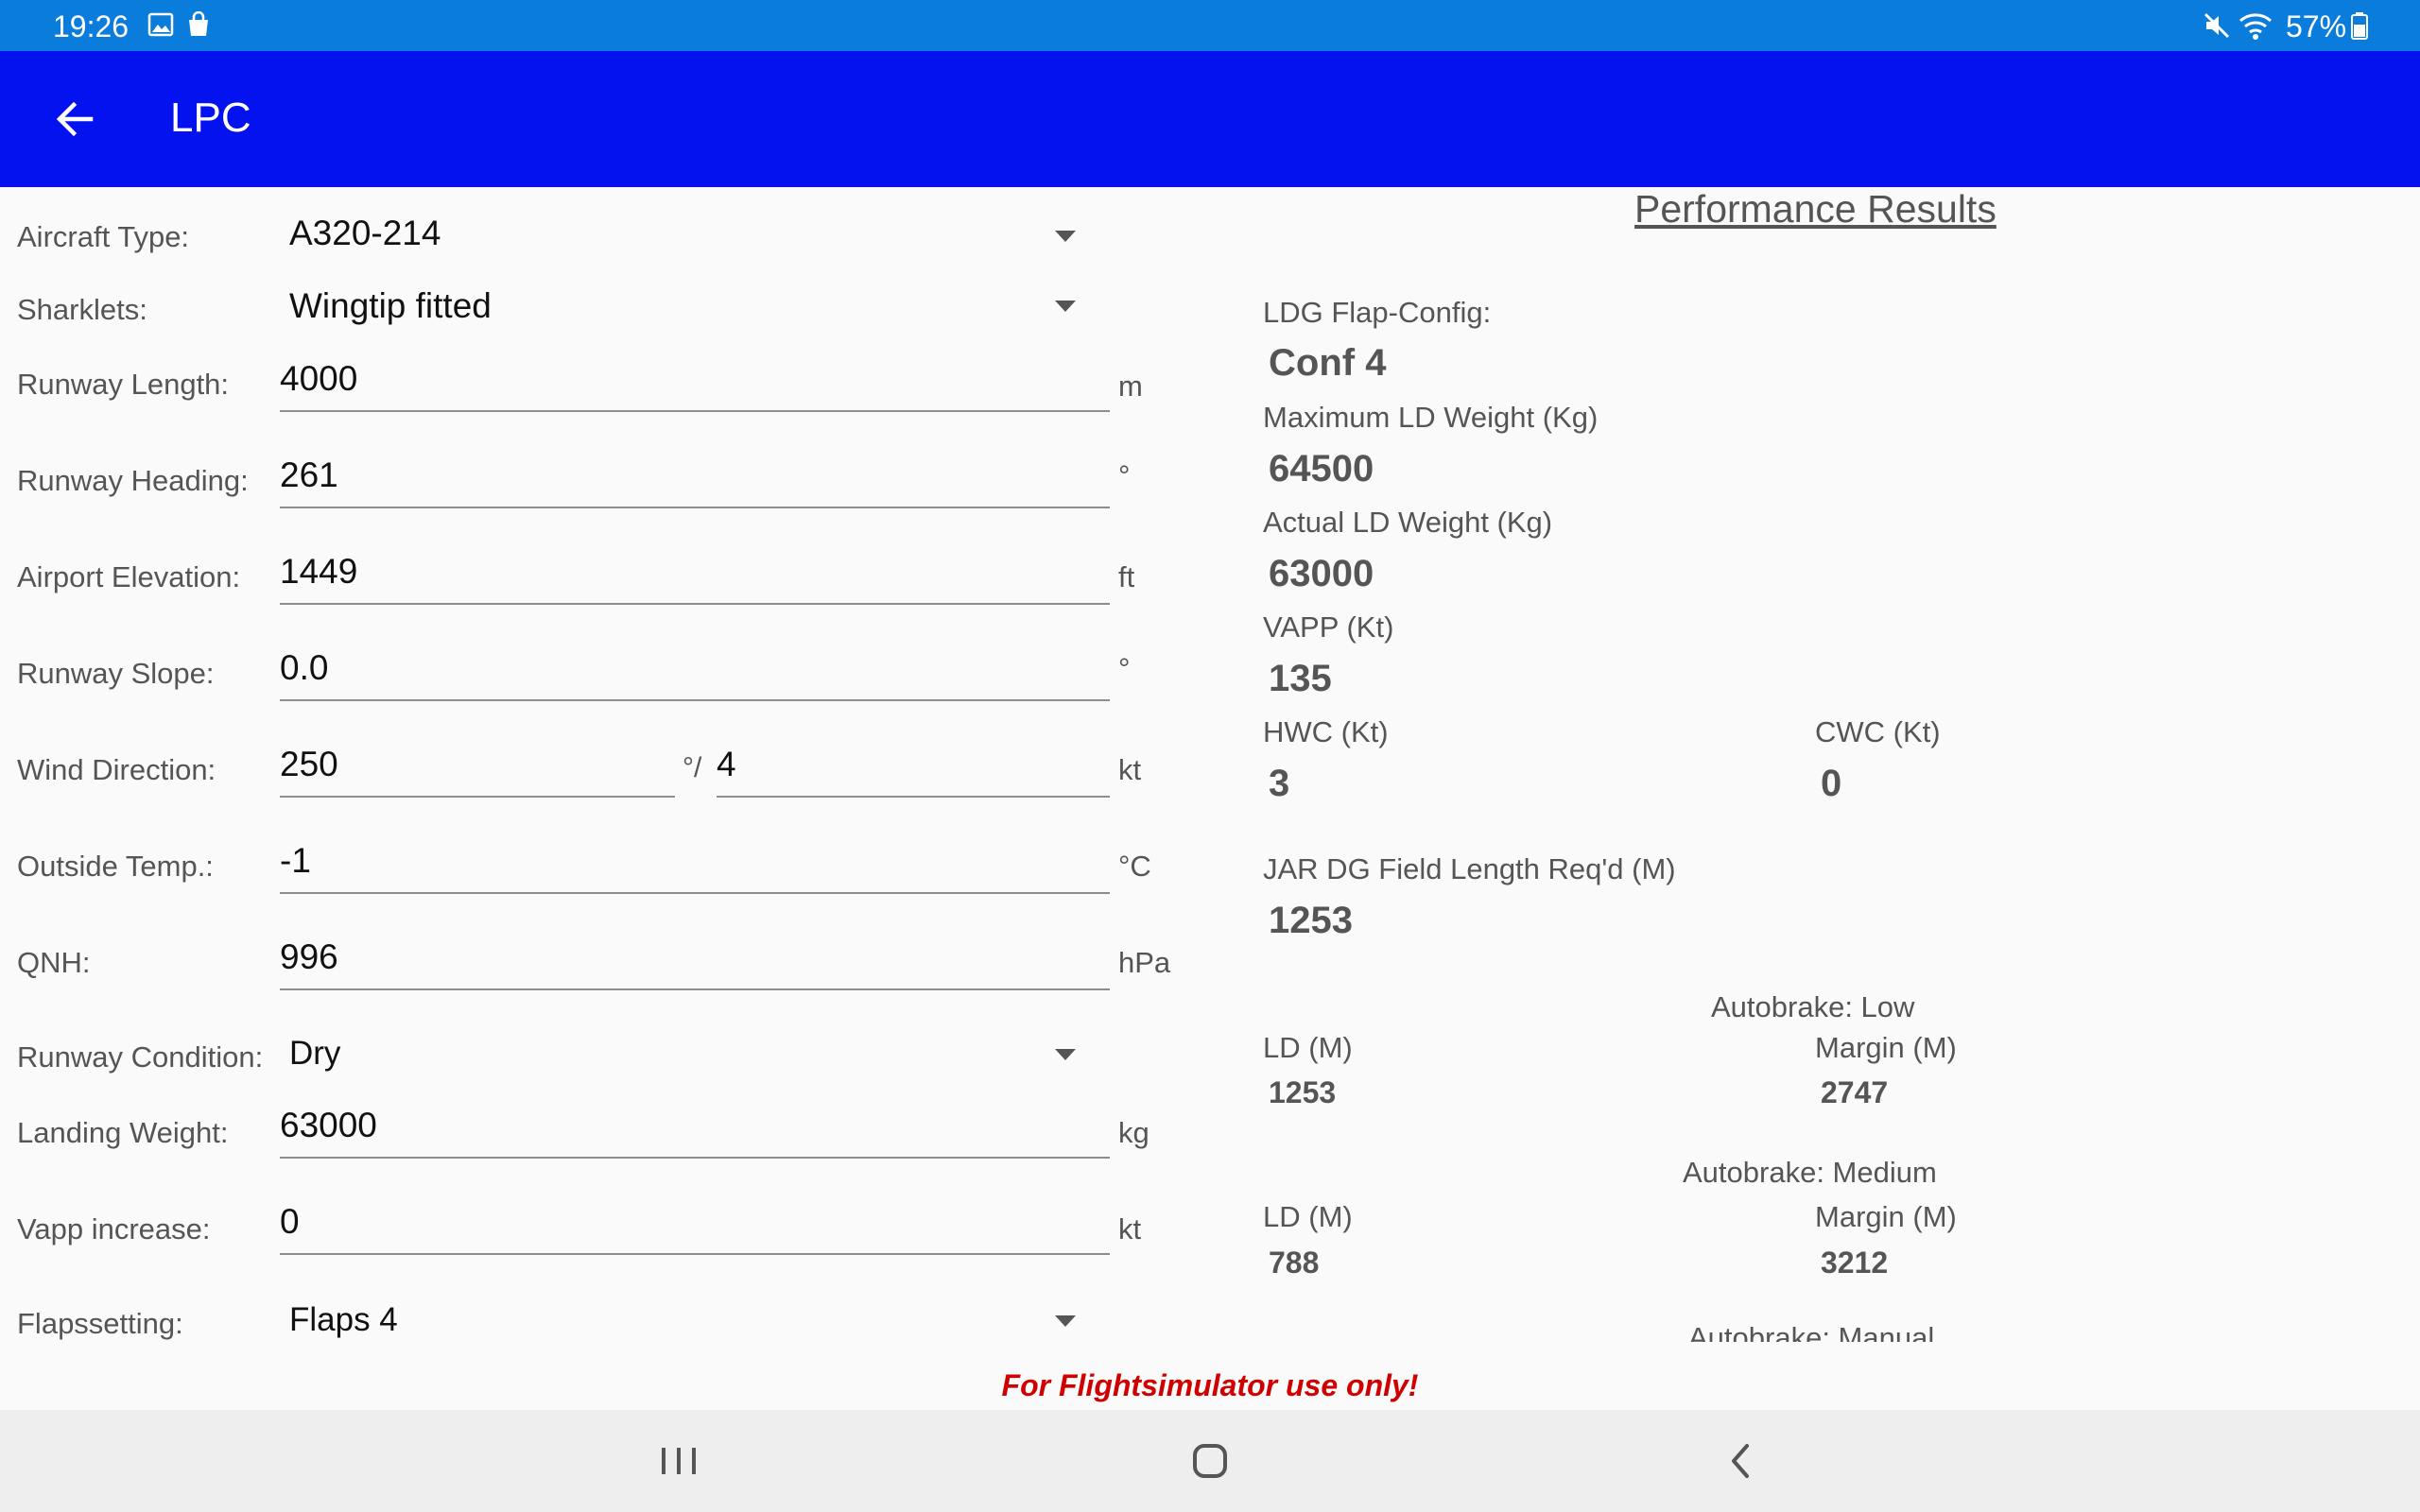  What do you see at coordinates (123, 1132) in the screenshot?
I see `landing-weight-label: Landing Weight:` at bounding box center [123, 1132].